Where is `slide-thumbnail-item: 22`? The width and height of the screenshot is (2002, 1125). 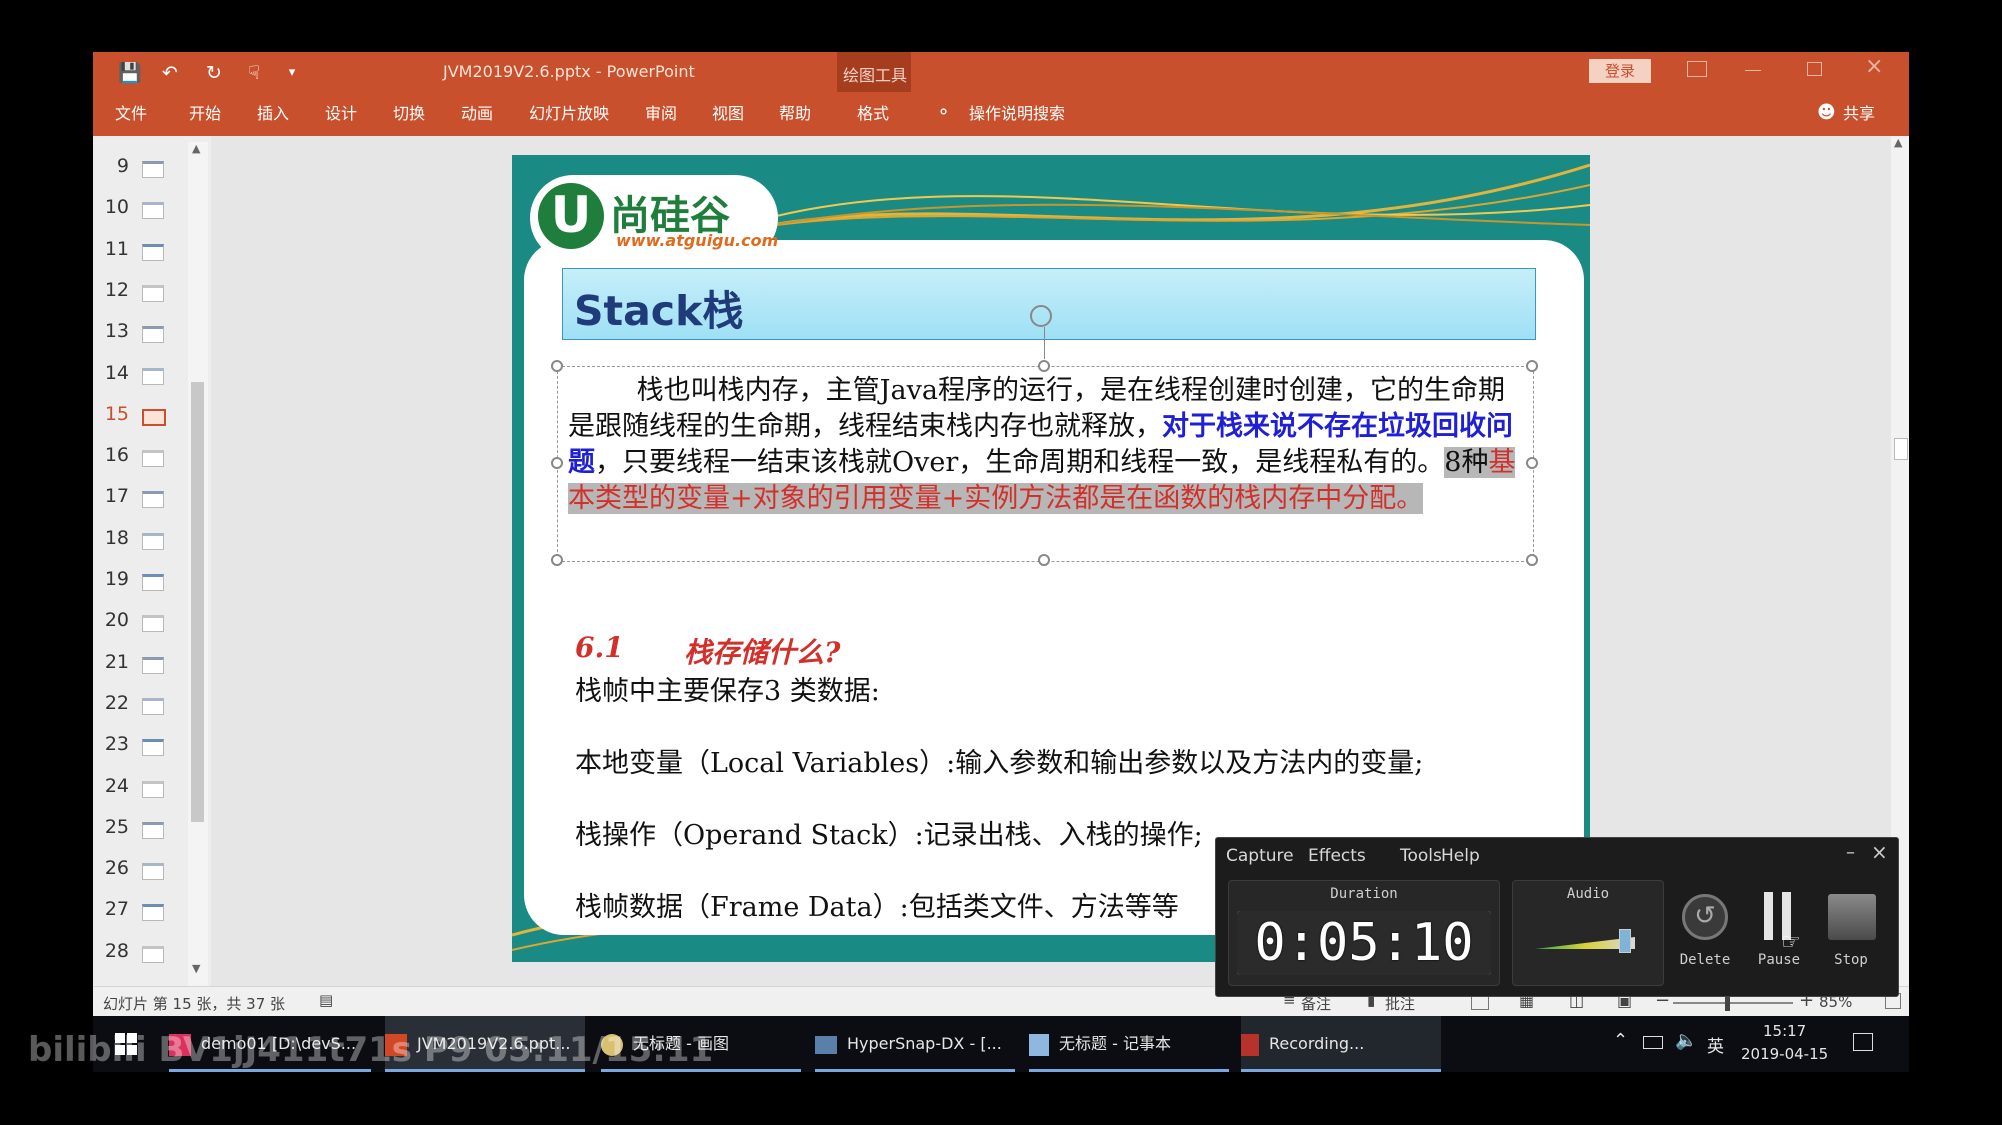 slide-thumbnail-item: 22 is located at coordinates (152, 707).